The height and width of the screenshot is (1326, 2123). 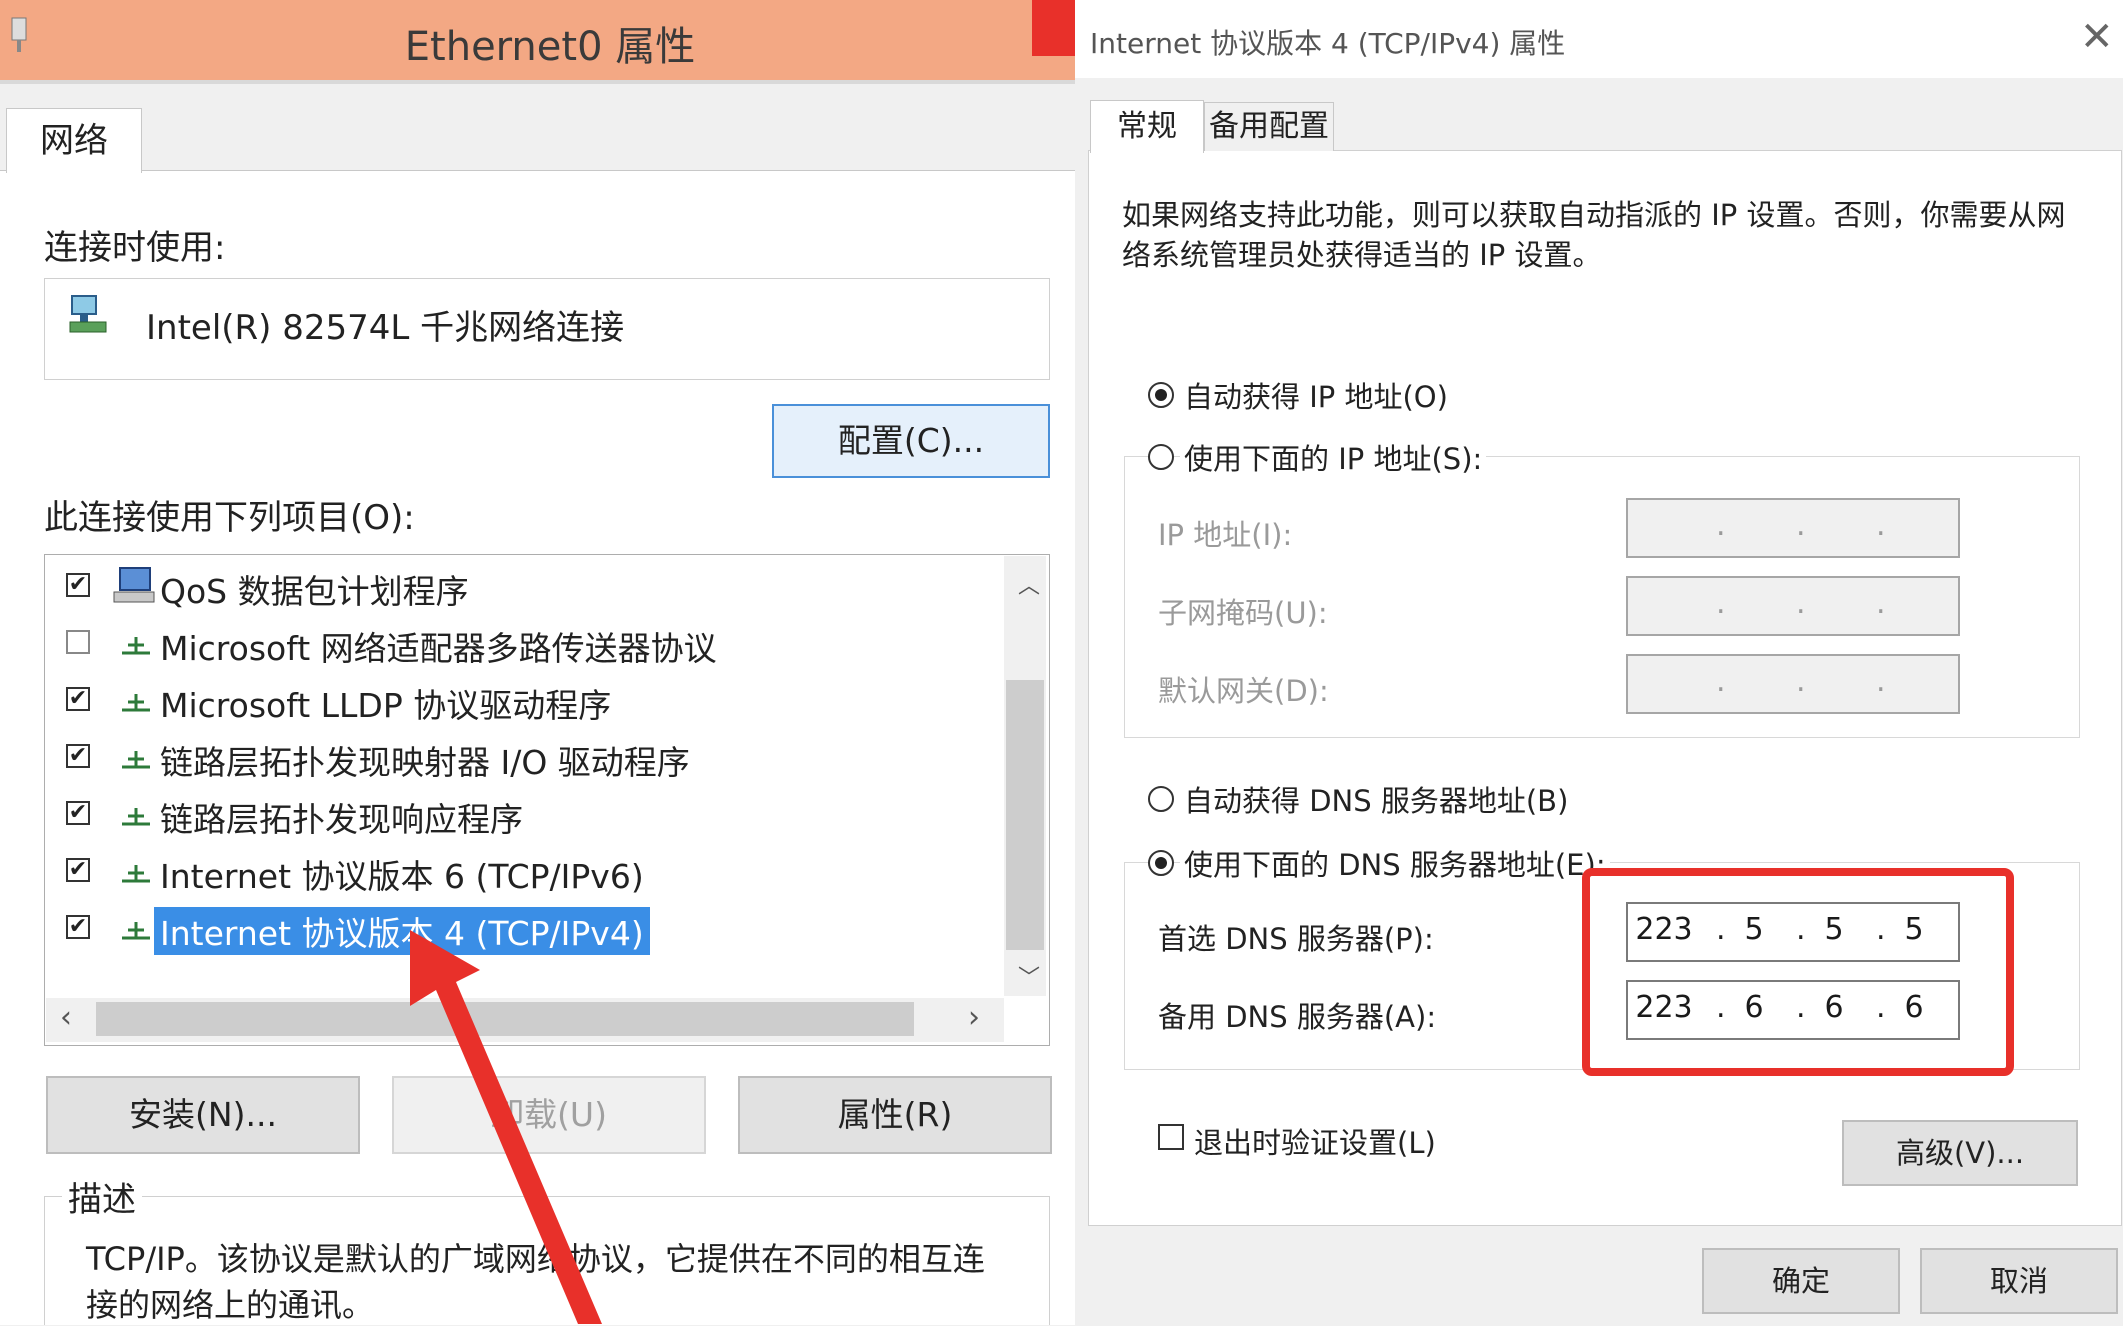 I want to click on validate-checkbox-label: 退出时验证设置(L), so click(x=1315, y=1141).